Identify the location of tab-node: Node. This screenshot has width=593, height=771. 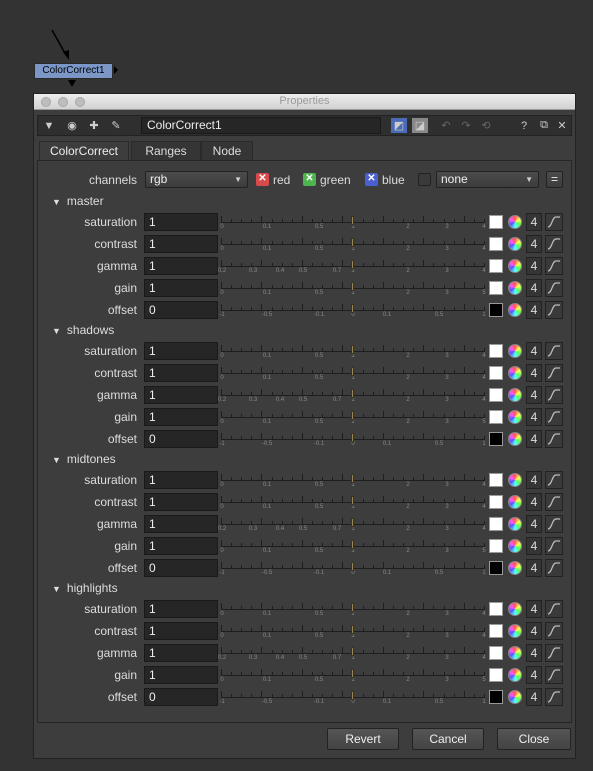
(227, 151).